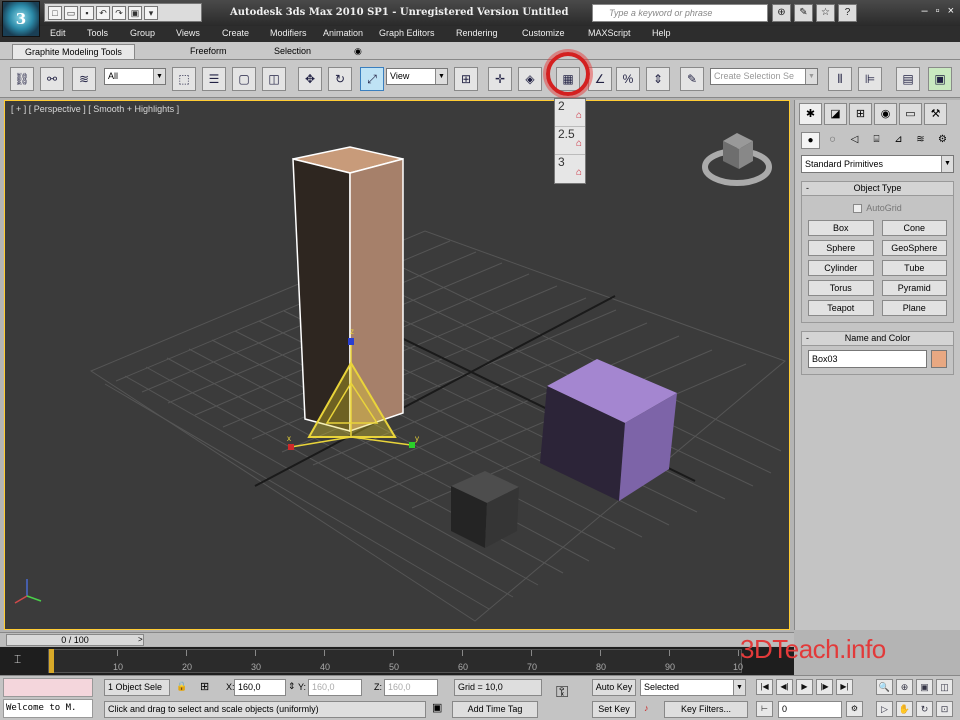 This screenshot has width=960, height=720. I want to click on display-tab-icon: ▭, so click(910, 114).